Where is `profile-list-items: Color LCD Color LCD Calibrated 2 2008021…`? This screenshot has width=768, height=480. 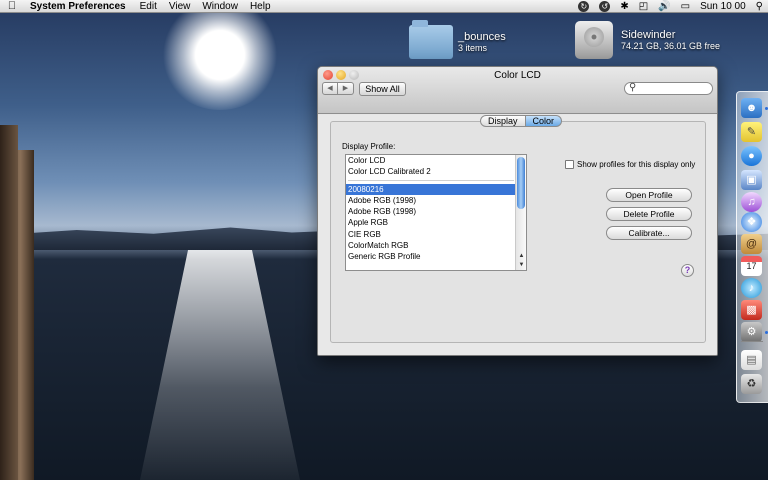 profile-list-items: Color LCD Color LCD Calibrated 2 2008021… is located at coordinates (431, 209).